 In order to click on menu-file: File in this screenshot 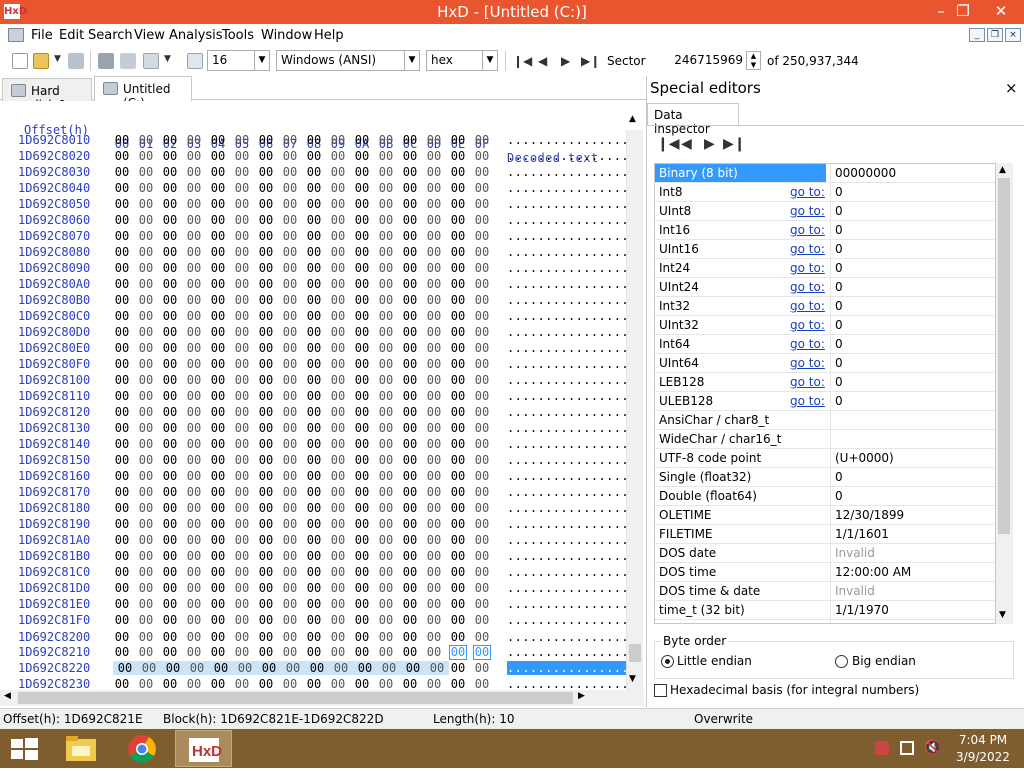, I will do `click(42, 35)`.